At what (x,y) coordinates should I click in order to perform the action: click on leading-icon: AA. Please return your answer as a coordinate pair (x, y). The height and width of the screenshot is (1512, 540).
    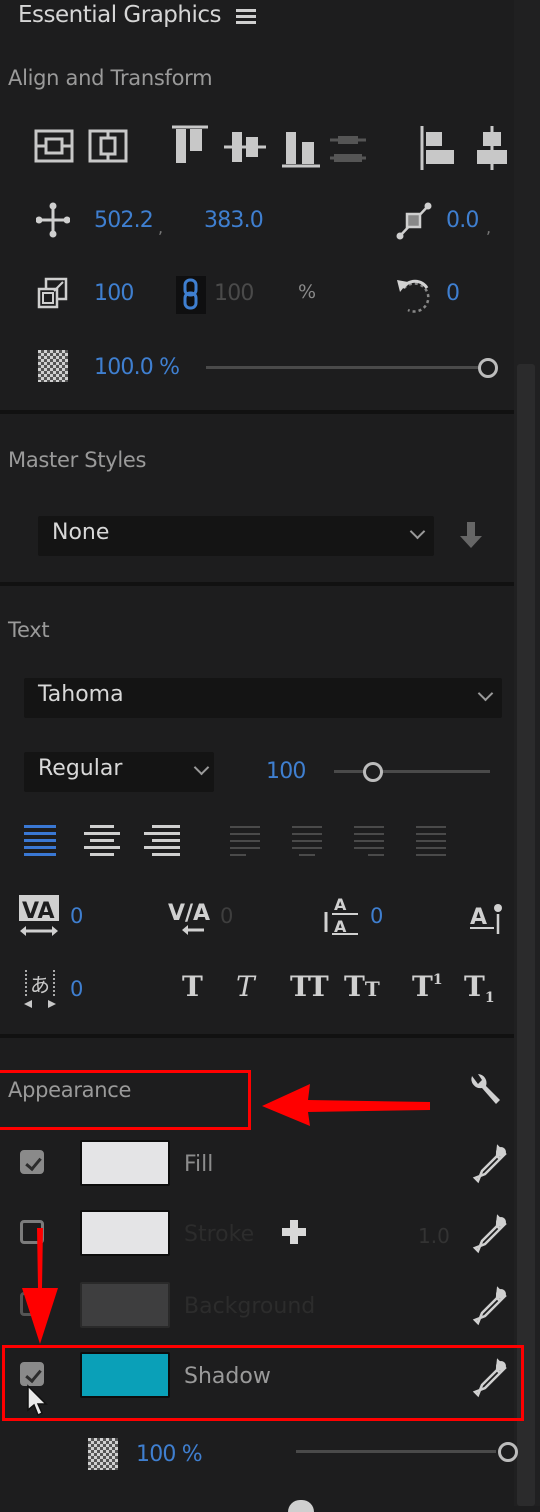
    Looking at the image, I should click on (342, 917).